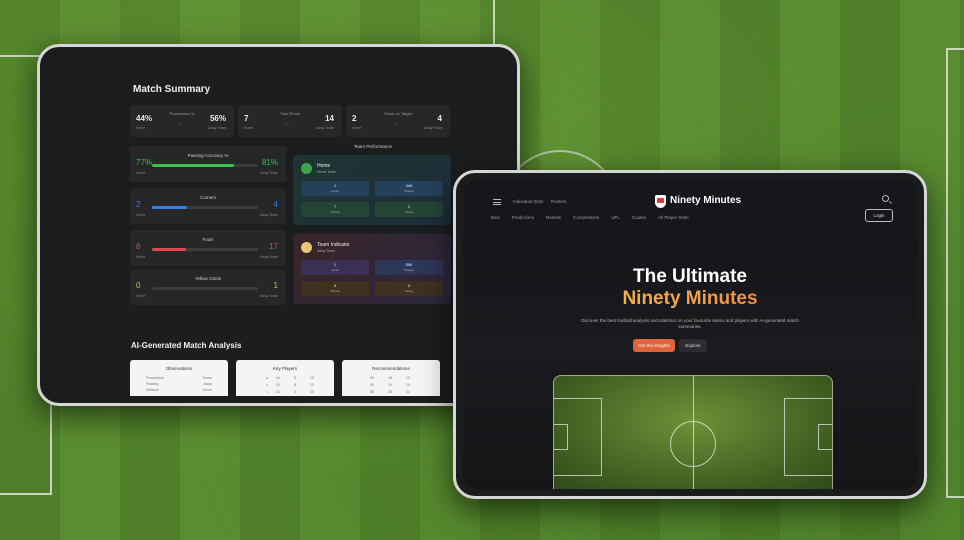  I want to click on ai-row: Defence Home, so click(179, 390).